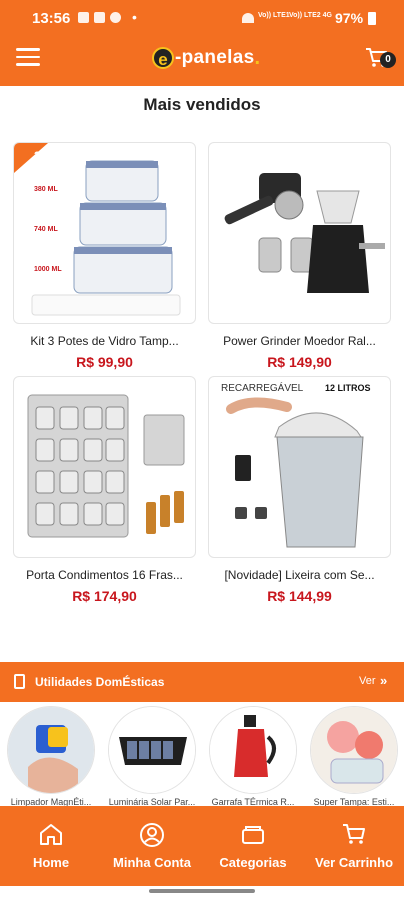 This screenshot has width=404, height=900. Describe the element at coordinates (299, 467) in the screenshot. I see `product-image: RECARREGÁVEL 12 LITROS` at that location.